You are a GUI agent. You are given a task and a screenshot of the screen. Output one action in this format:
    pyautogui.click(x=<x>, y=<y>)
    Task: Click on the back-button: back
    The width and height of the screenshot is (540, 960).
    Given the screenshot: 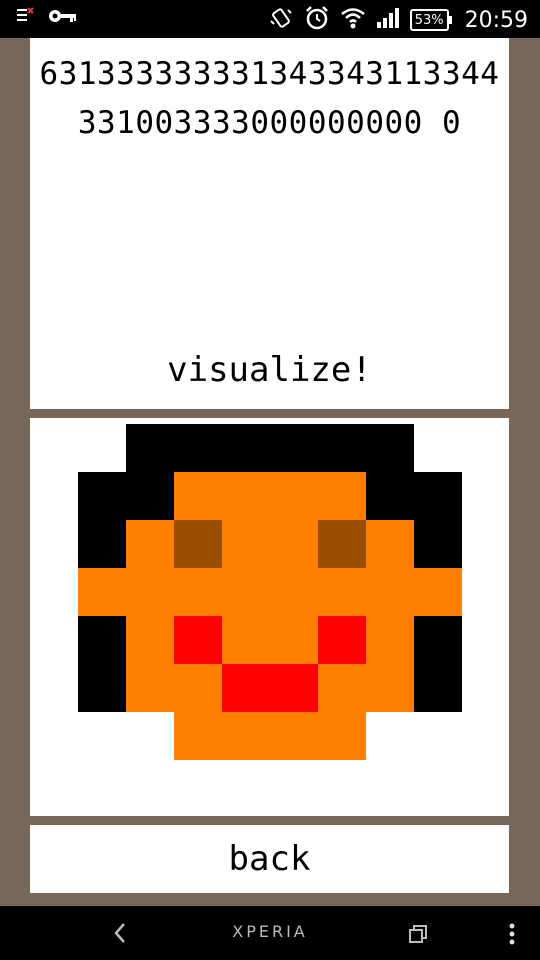 What is the action you would take?
    pyautogui.click(x=269, y=859)
    